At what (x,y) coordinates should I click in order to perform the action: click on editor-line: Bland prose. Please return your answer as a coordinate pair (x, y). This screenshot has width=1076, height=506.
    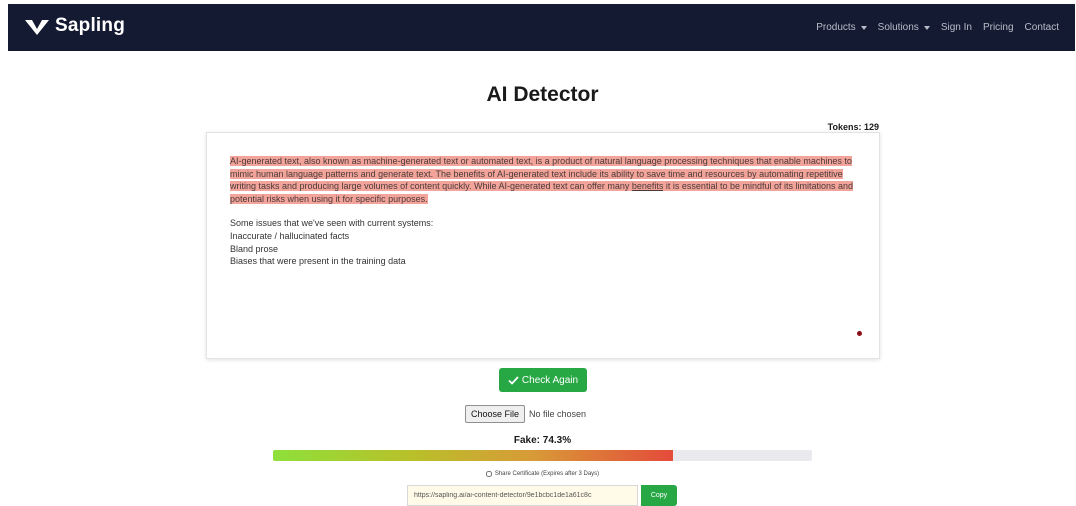
    Looking at the image, I should click on (254, 248).